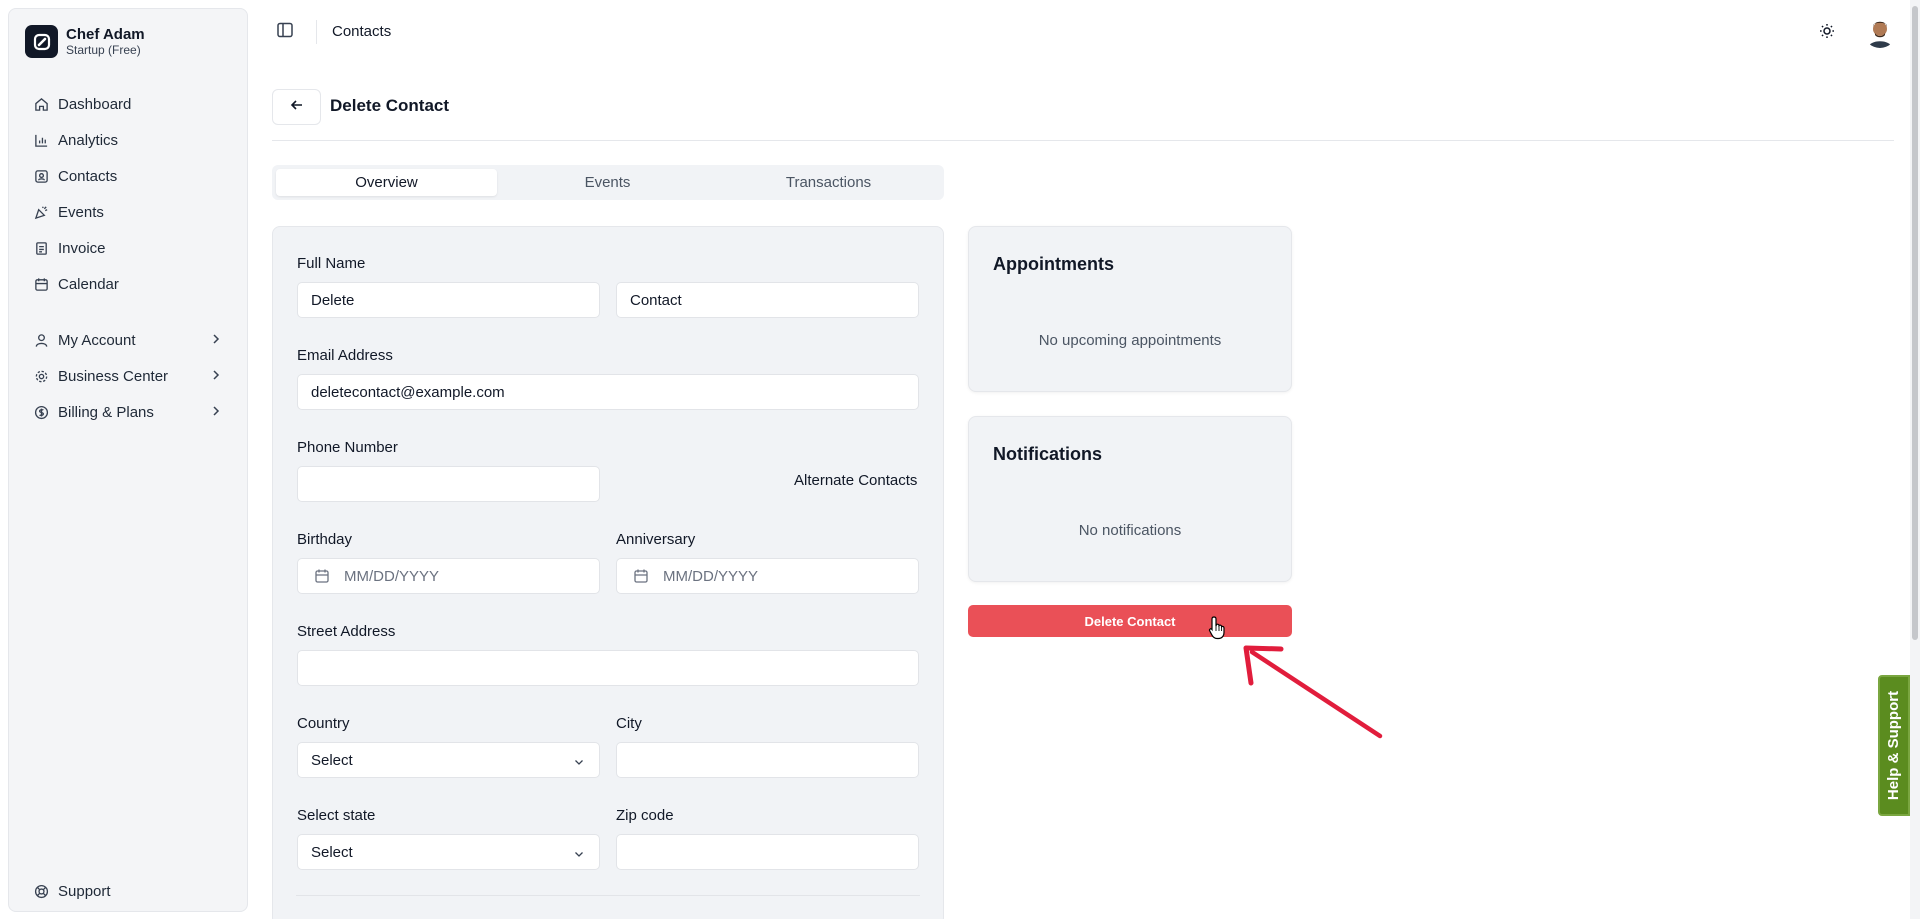 The height and width of the screenshot is (919, 1920). Describe the element at coordinates (41, 104) in the screenshot. I see `home-icon` at that location.